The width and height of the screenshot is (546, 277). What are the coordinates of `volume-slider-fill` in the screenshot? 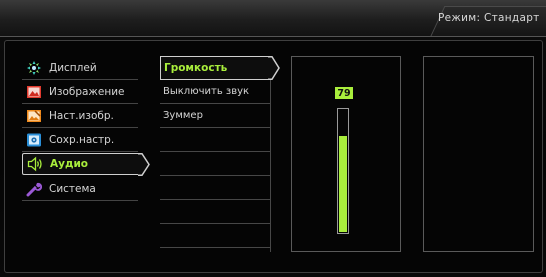 It's located at (343, 184).